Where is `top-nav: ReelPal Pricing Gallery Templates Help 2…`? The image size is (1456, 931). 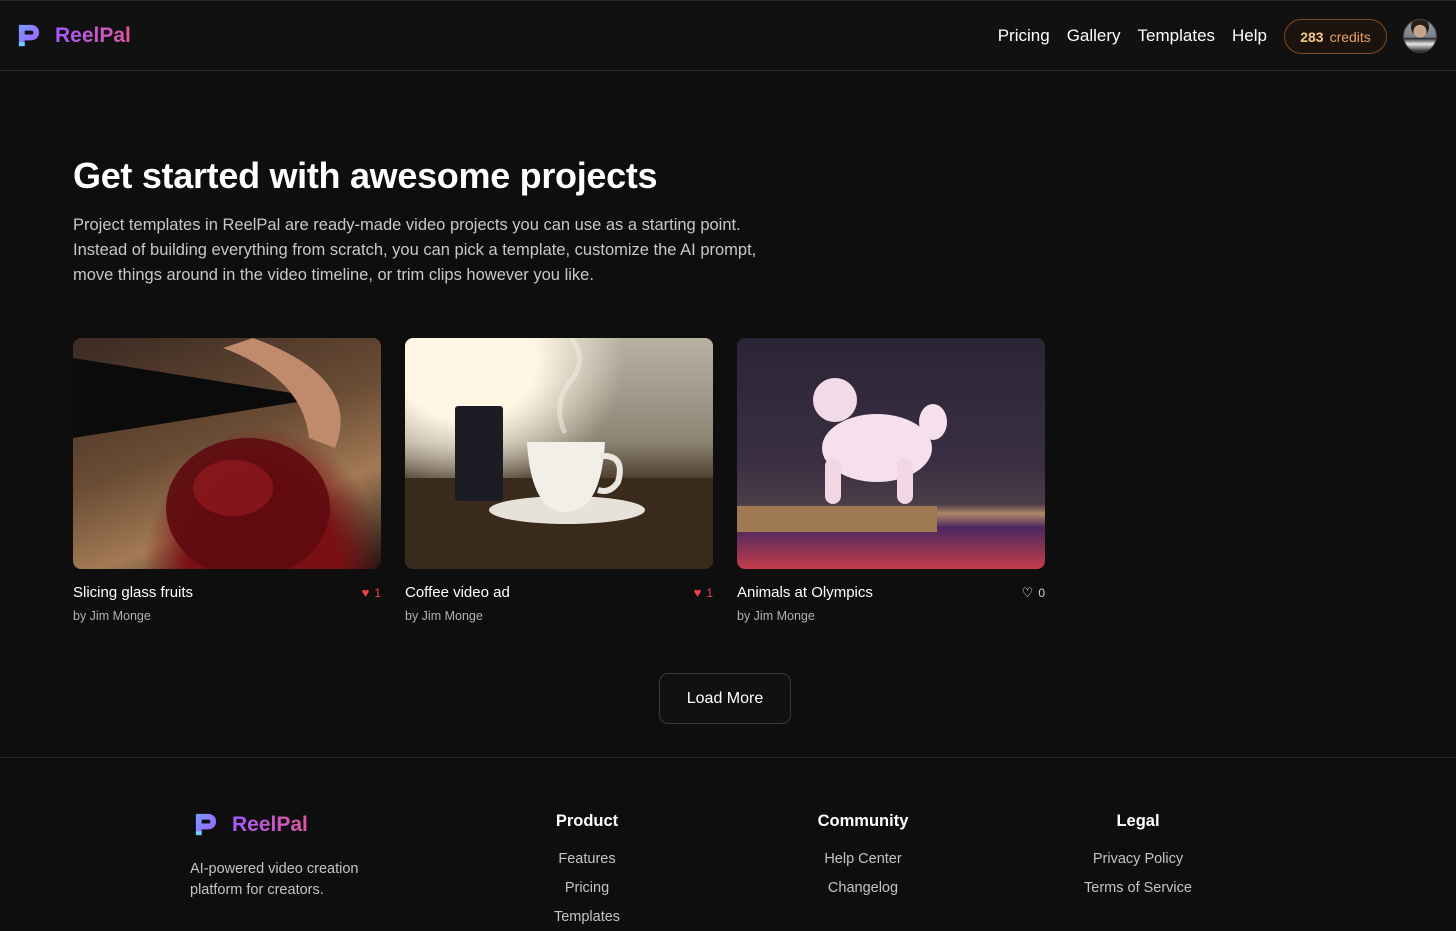
top-nav: ReelPal Pricing Gallery Templates Help 2… is located at coordinates (728, 35).